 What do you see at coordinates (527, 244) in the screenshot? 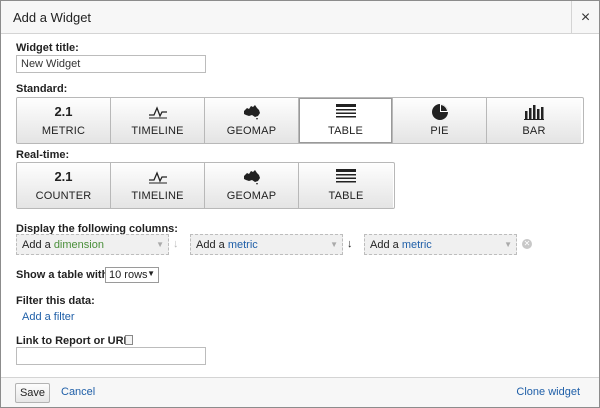
I see `remove-column-icon: ✕` at bounding box center [527, 244].